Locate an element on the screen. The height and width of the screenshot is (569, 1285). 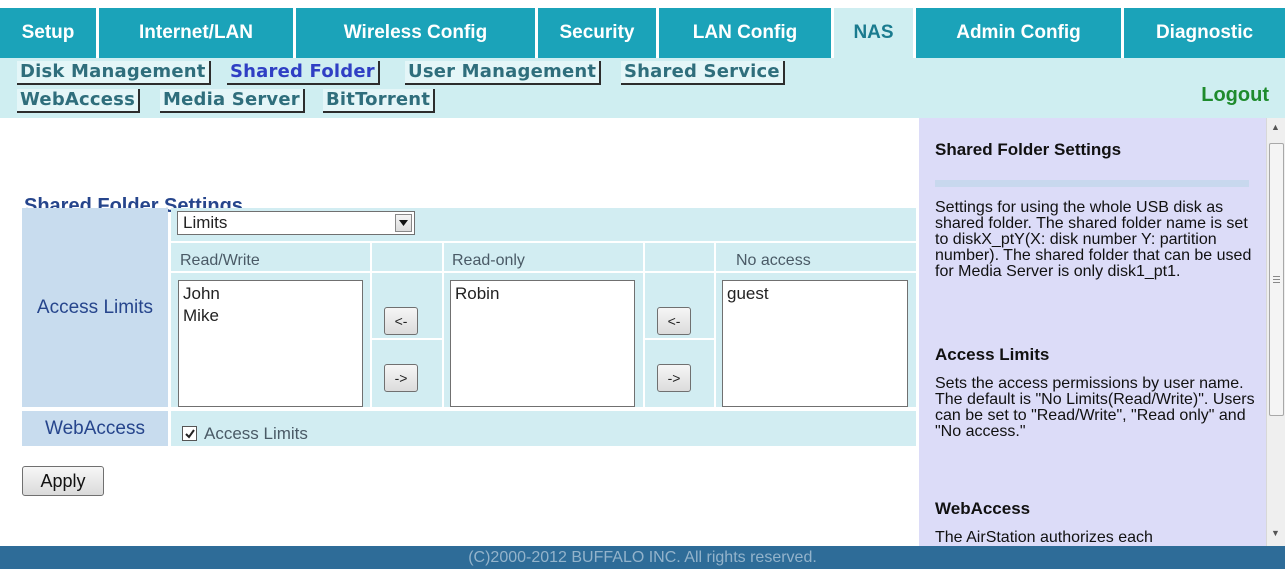
list-item: guest is located at coordinates (815, 294).